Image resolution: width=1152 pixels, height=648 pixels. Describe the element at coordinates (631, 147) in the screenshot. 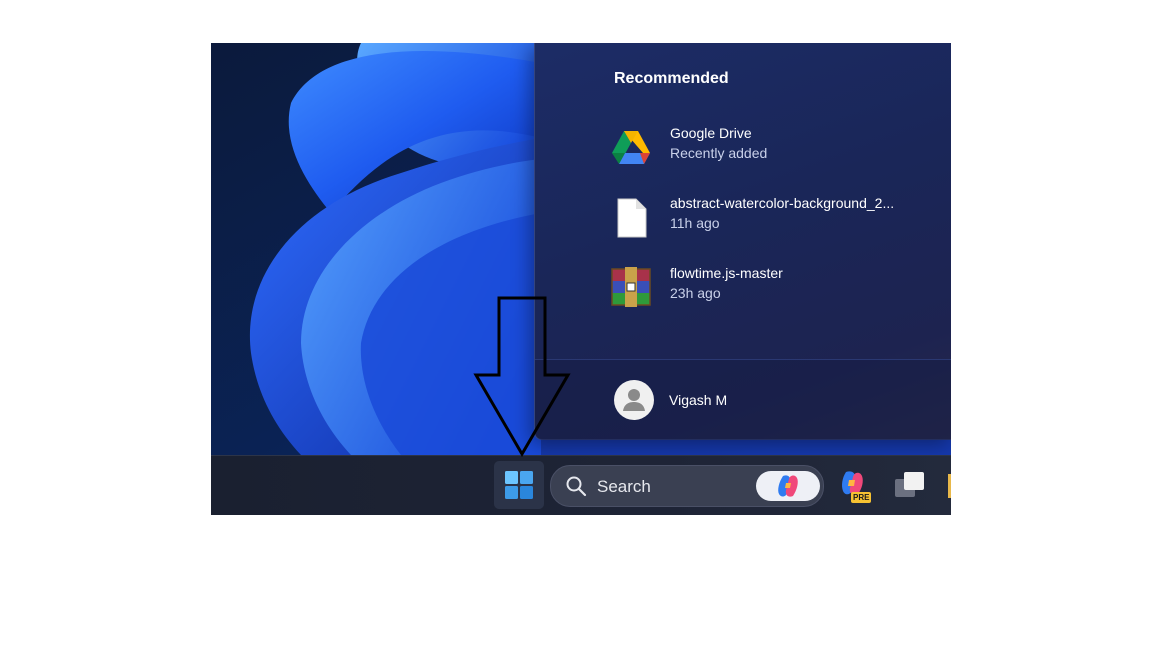

I see `google-drive-icon` at that location.